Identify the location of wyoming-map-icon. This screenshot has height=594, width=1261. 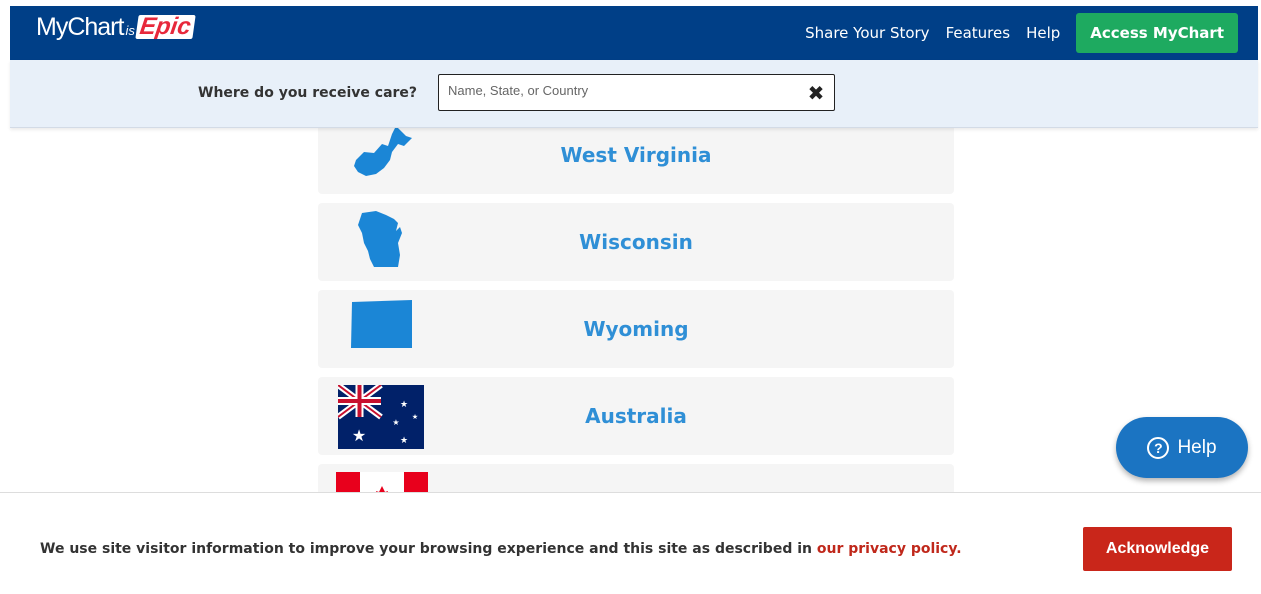
(381, 324).